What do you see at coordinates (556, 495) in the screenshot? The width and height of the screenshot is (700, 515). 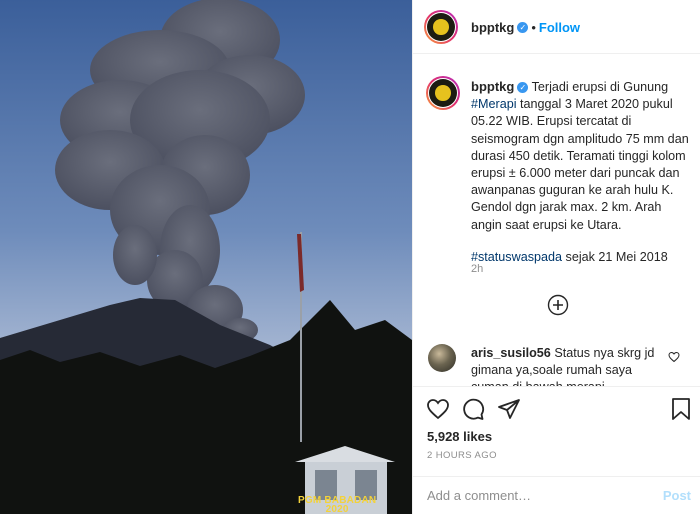 I see `add-comment-bar: Add a comment… Post` at bounding box center [556, 495].